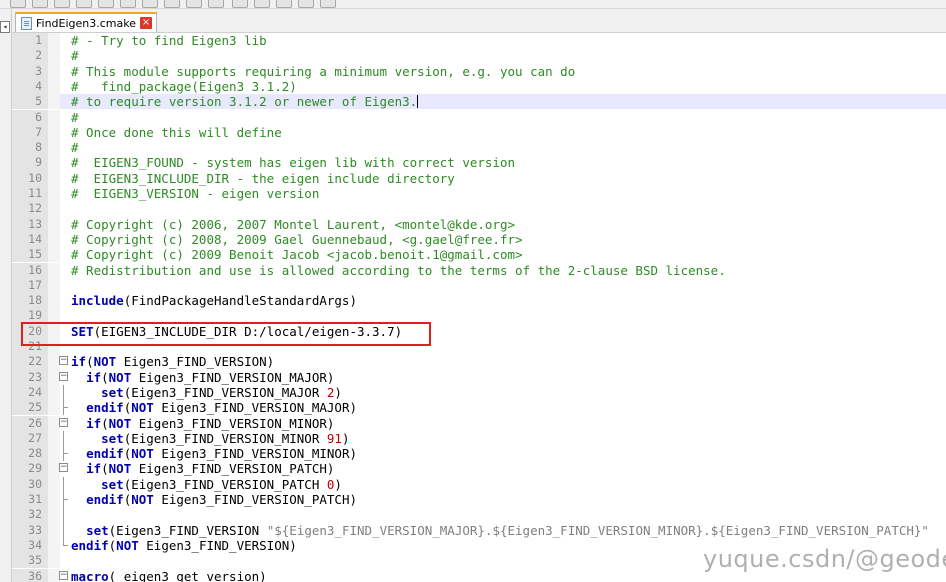 The width and height of the screenshot is (946, 582). I want to click on code-text: # EIGEN3_VERSION - eigen version, so click(195, 193).